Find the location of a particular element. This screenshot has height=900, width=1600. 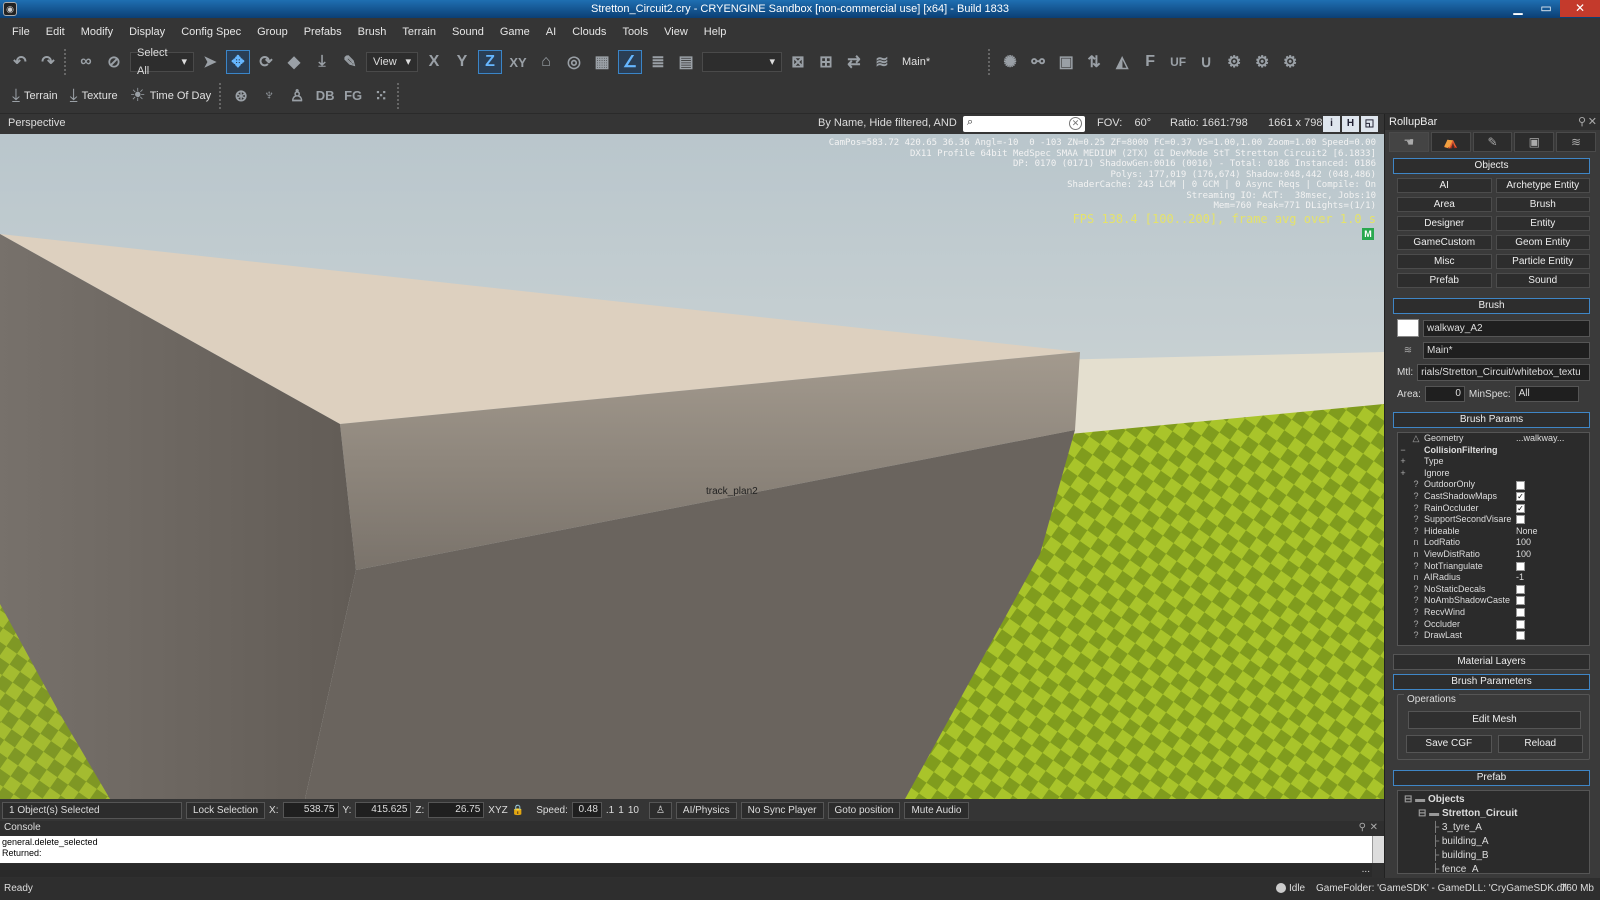

minspec-dropdown: All is located at coordinates (1546, 394).